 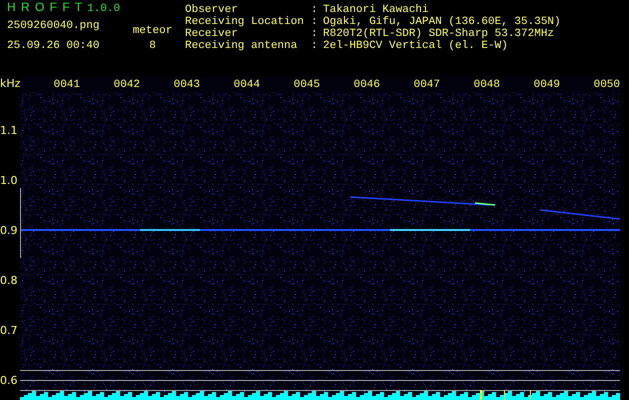 I want to click on info-value: R820T2(RTL-SDR) SDR-Sharp 53.372MHz, so click(x=438, y=34).